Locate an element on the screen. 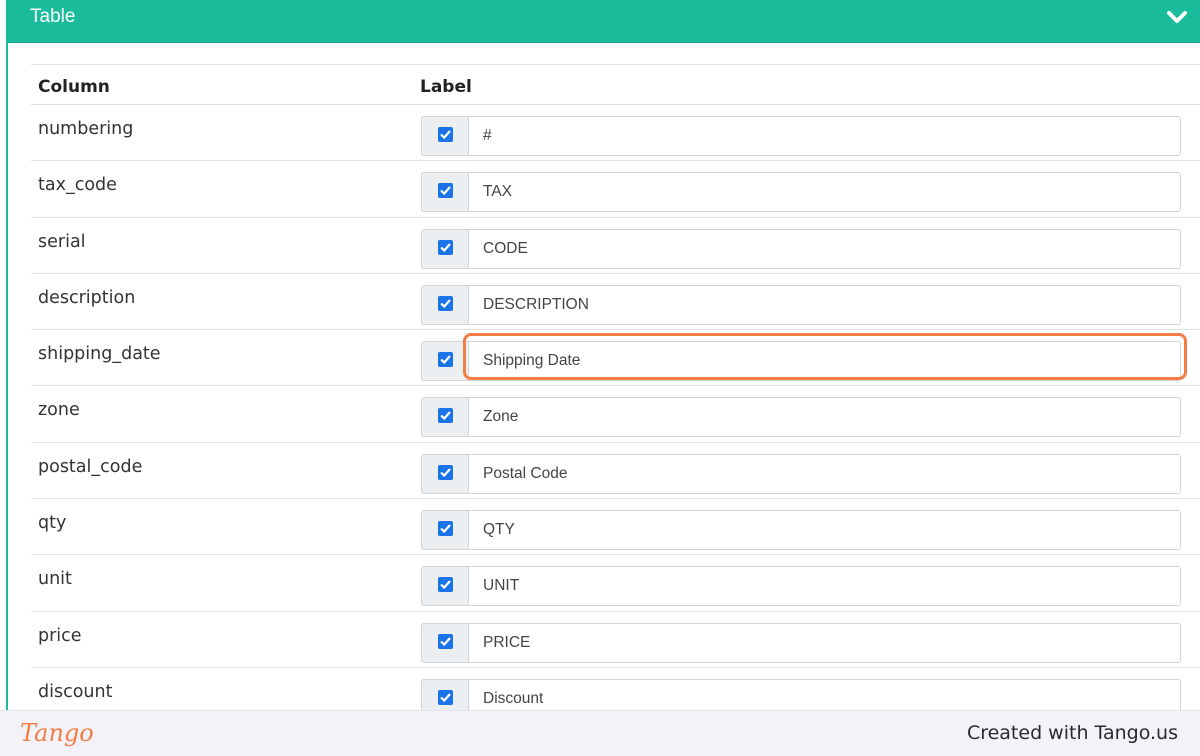 The width and height of the screenshot is (1200, 756). table-row: serial is located at coordinates (615, 246).